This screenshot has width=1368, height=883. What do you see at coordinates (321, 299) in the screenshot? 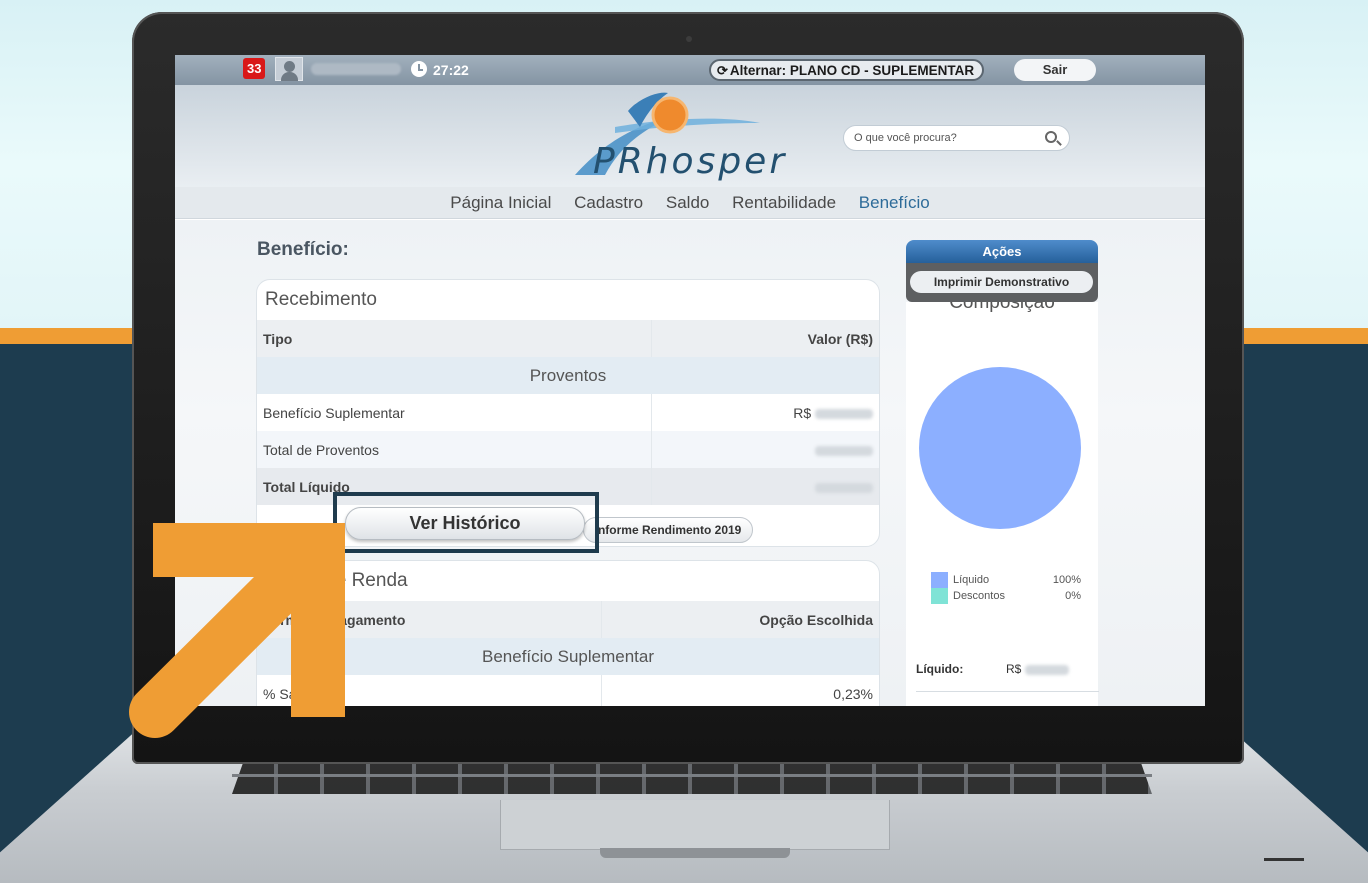
I see `recebimento-title: Recebimento` at bounding box center [321, 299].